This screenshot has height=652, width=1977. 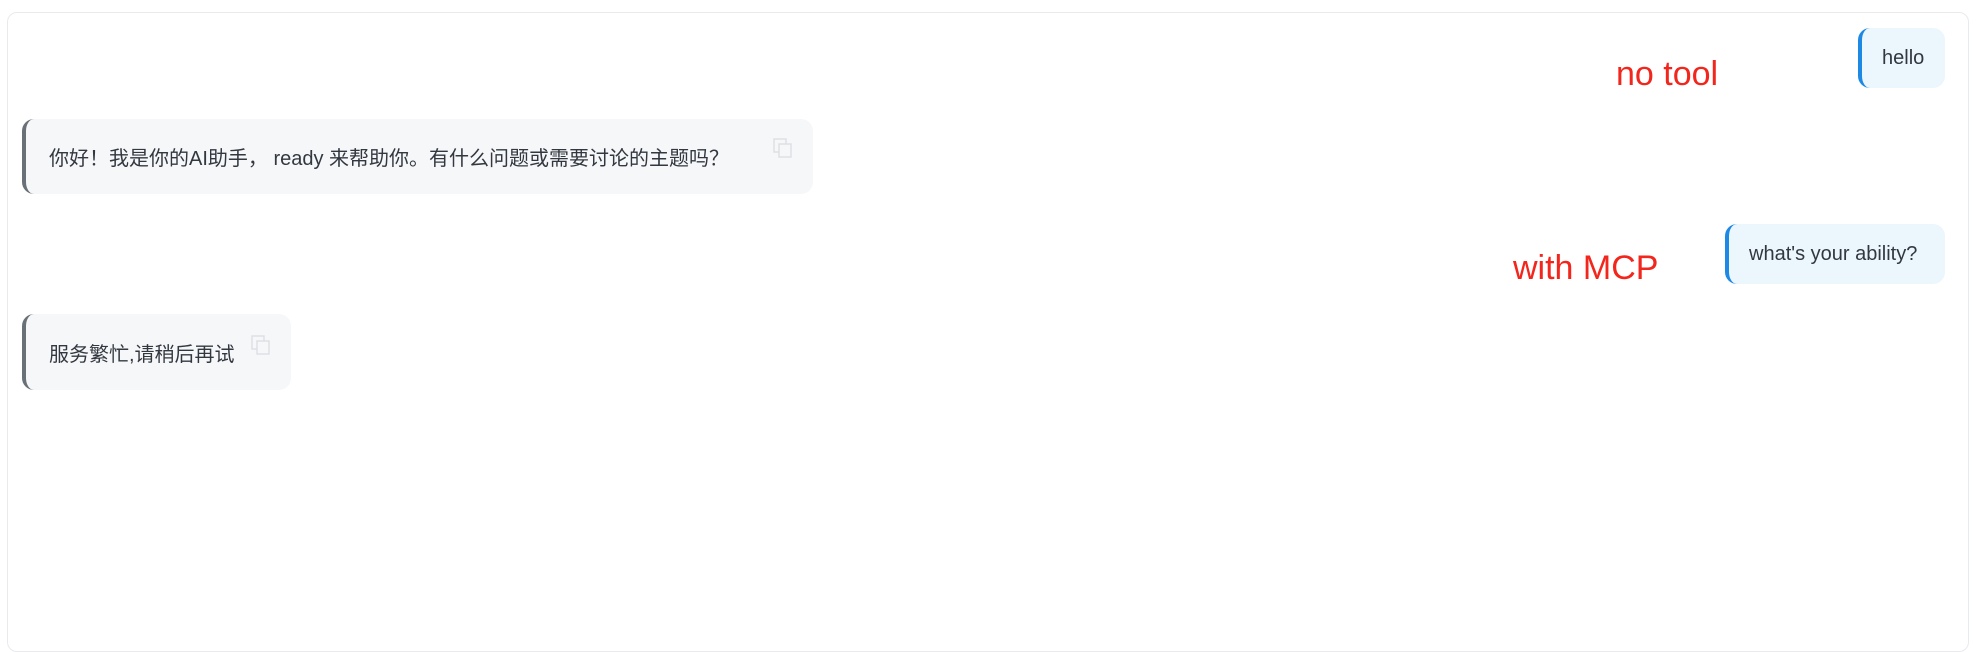 I want to click on assistant-message: 你好！我是你的AI助手， ready 来帮助你。有什么问题或需要讨论的主题吗？, so click(x=417, y=156).